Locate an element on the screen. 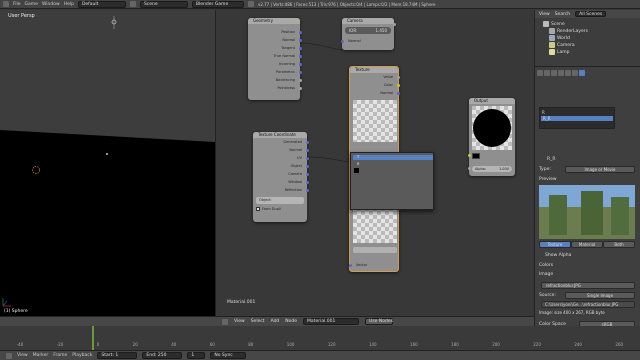  tick-label: 100 is located at coordinates (290, 344).